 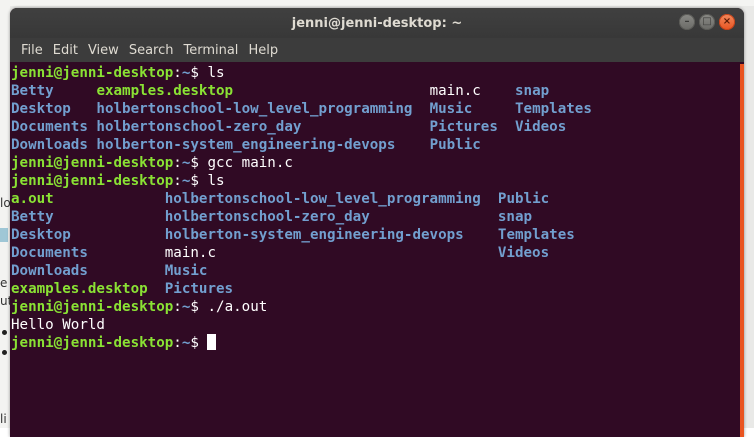 I want to click on background-text-fragment: e, so click(x=4, y=283).